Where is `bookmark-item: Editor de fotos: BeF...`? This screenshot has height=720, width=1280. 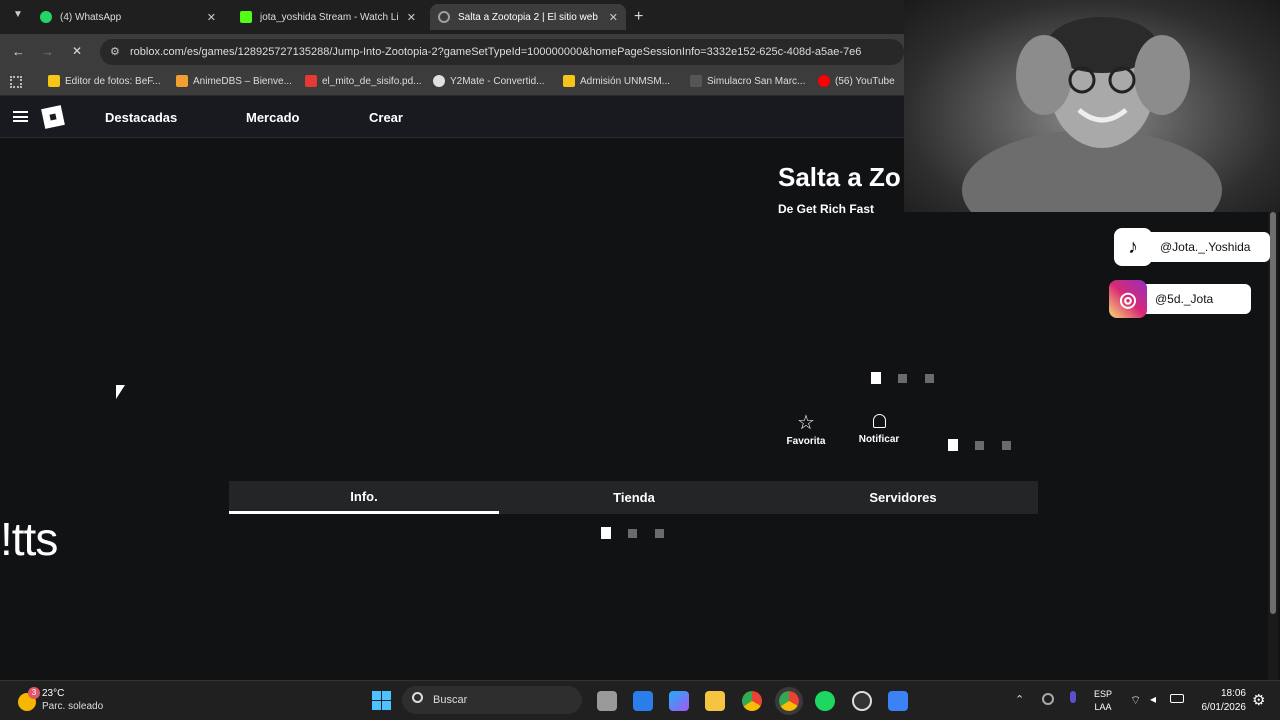
bookmark-item: Editor de fotos: BeF... is located at coordinates (104, 81).